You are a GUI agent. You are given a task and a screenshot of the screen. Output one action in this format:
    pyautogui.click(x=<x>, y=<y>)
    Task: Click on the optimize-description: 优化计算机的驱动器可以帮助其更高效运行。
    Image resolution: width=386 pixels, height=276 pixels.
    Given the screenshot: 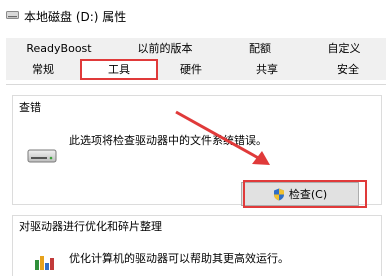 What is the action you would take?
    pyautogui.click(x=179, y=258)
    